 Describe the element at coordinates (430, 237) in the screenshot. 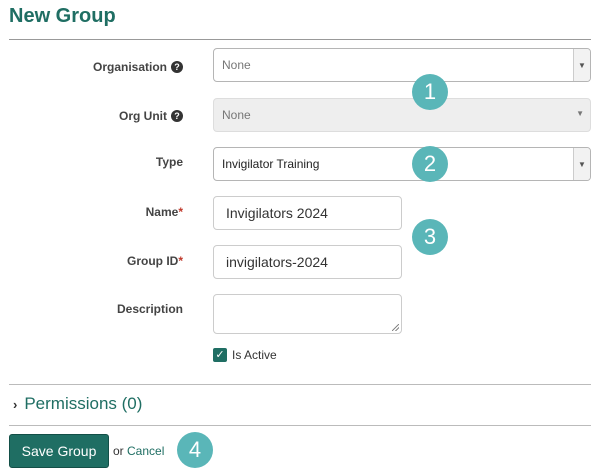

I see `step-callout-3: 3` at that location.